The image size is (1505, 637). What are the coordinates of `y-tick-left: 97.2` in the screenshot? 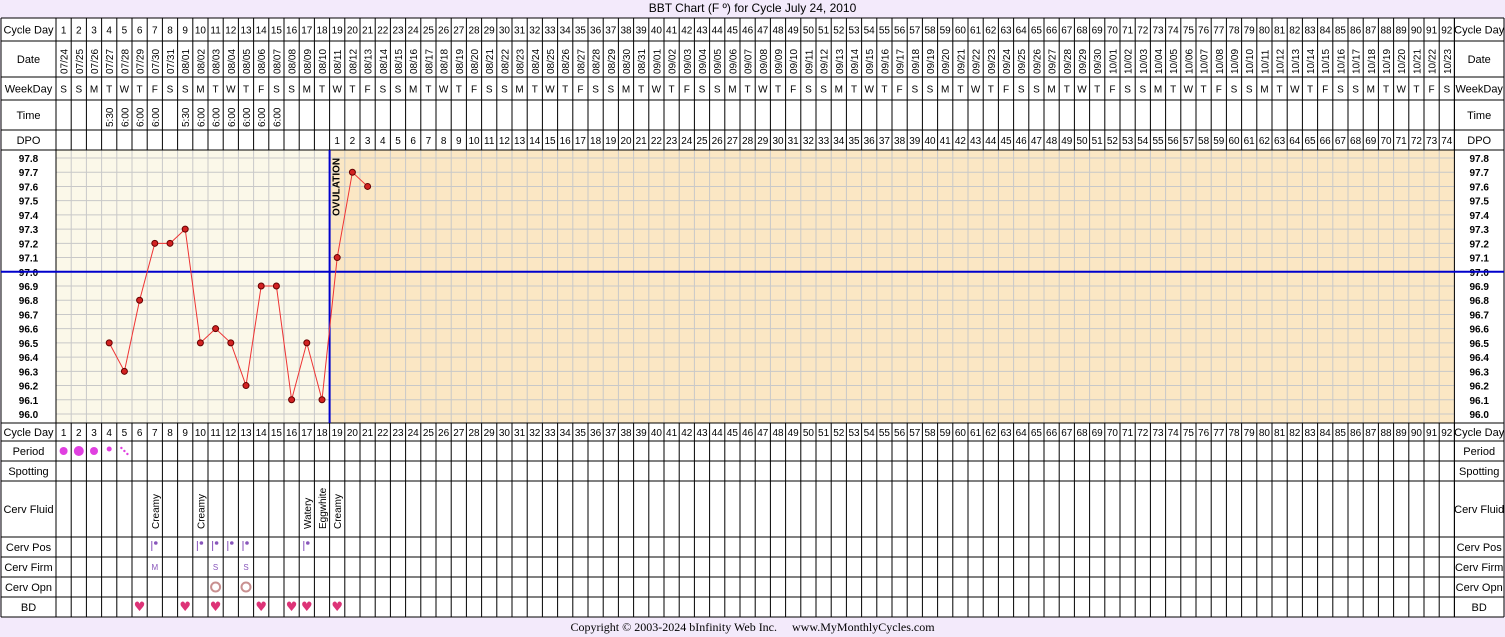 It's located at (29, 244).